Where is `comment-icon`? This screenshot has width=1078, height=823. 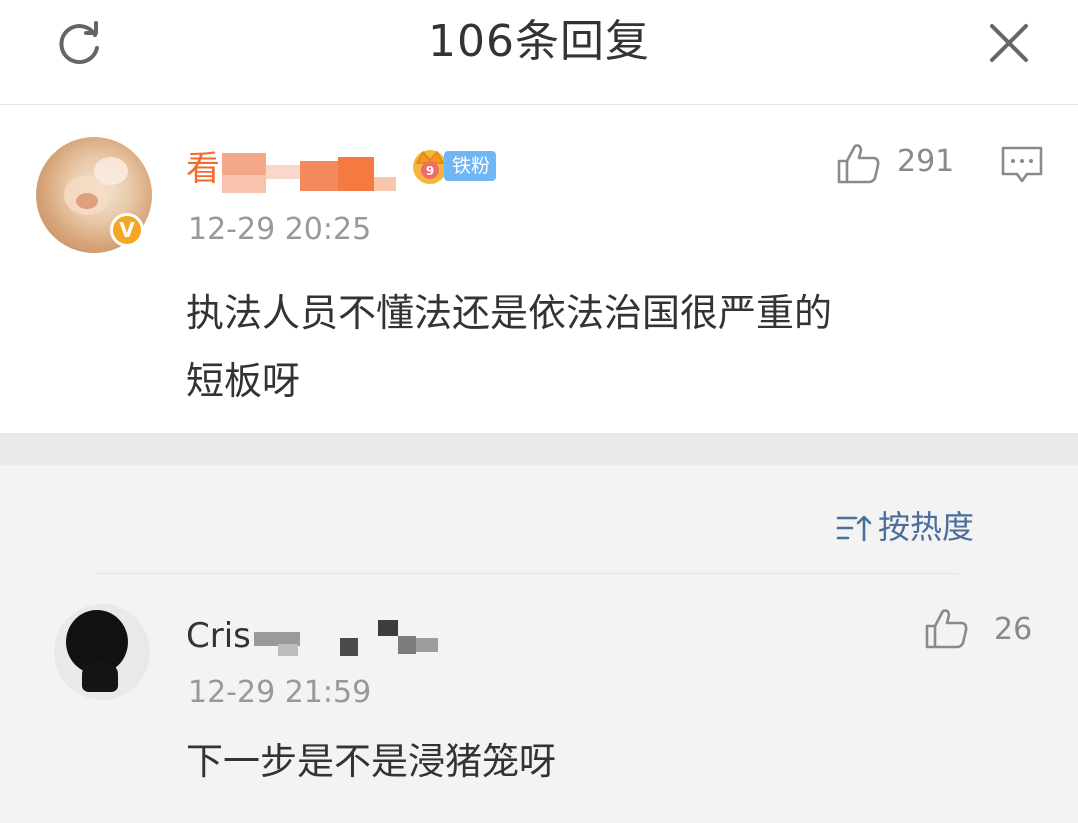
comment-icon is located at coordinates (1022, 165).